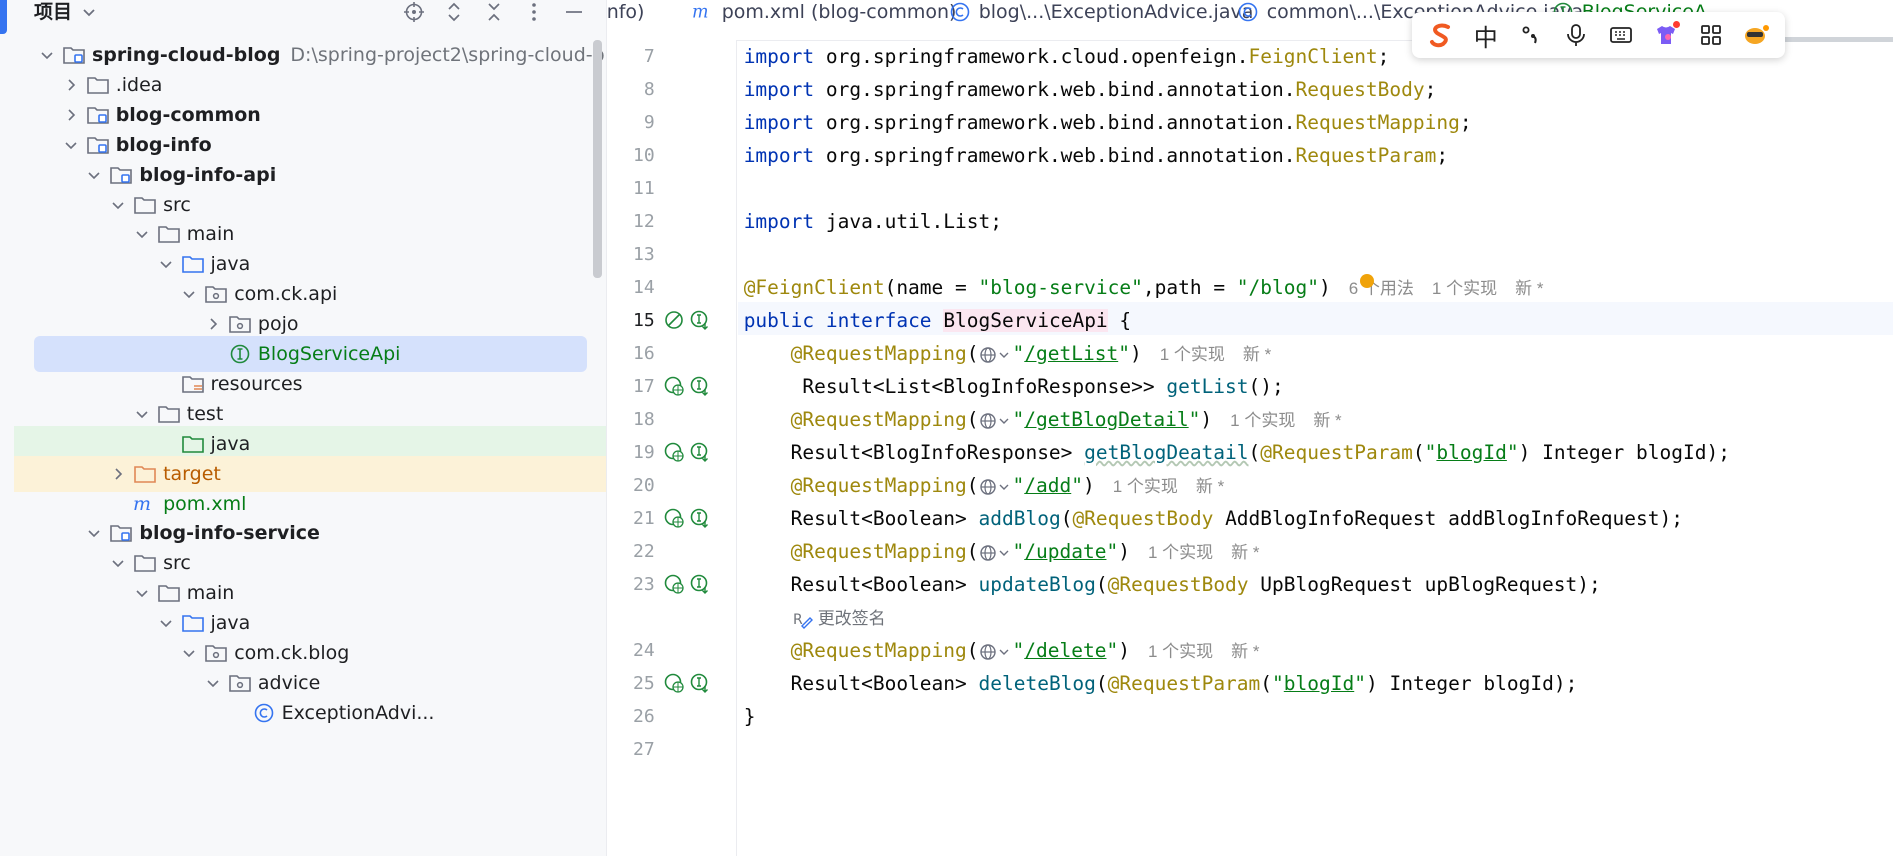  Describe the element at coordinates (574, 12) in the screenshot. I see `hide-tool-window-button` at that location.